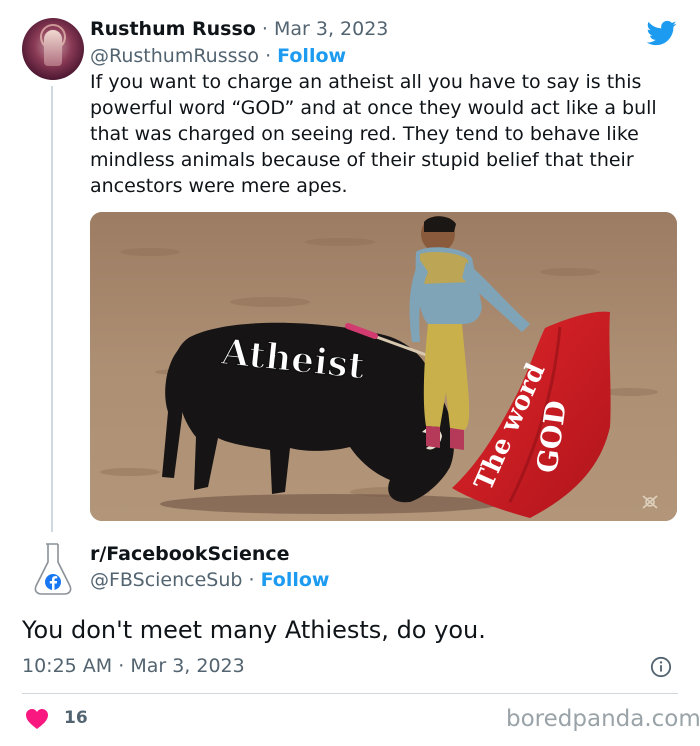 Image resolution: width=700 pixels, height=746 pixels. I want to click on main-handle-line: @FBScienceSub · Follow, so click(209, 580).